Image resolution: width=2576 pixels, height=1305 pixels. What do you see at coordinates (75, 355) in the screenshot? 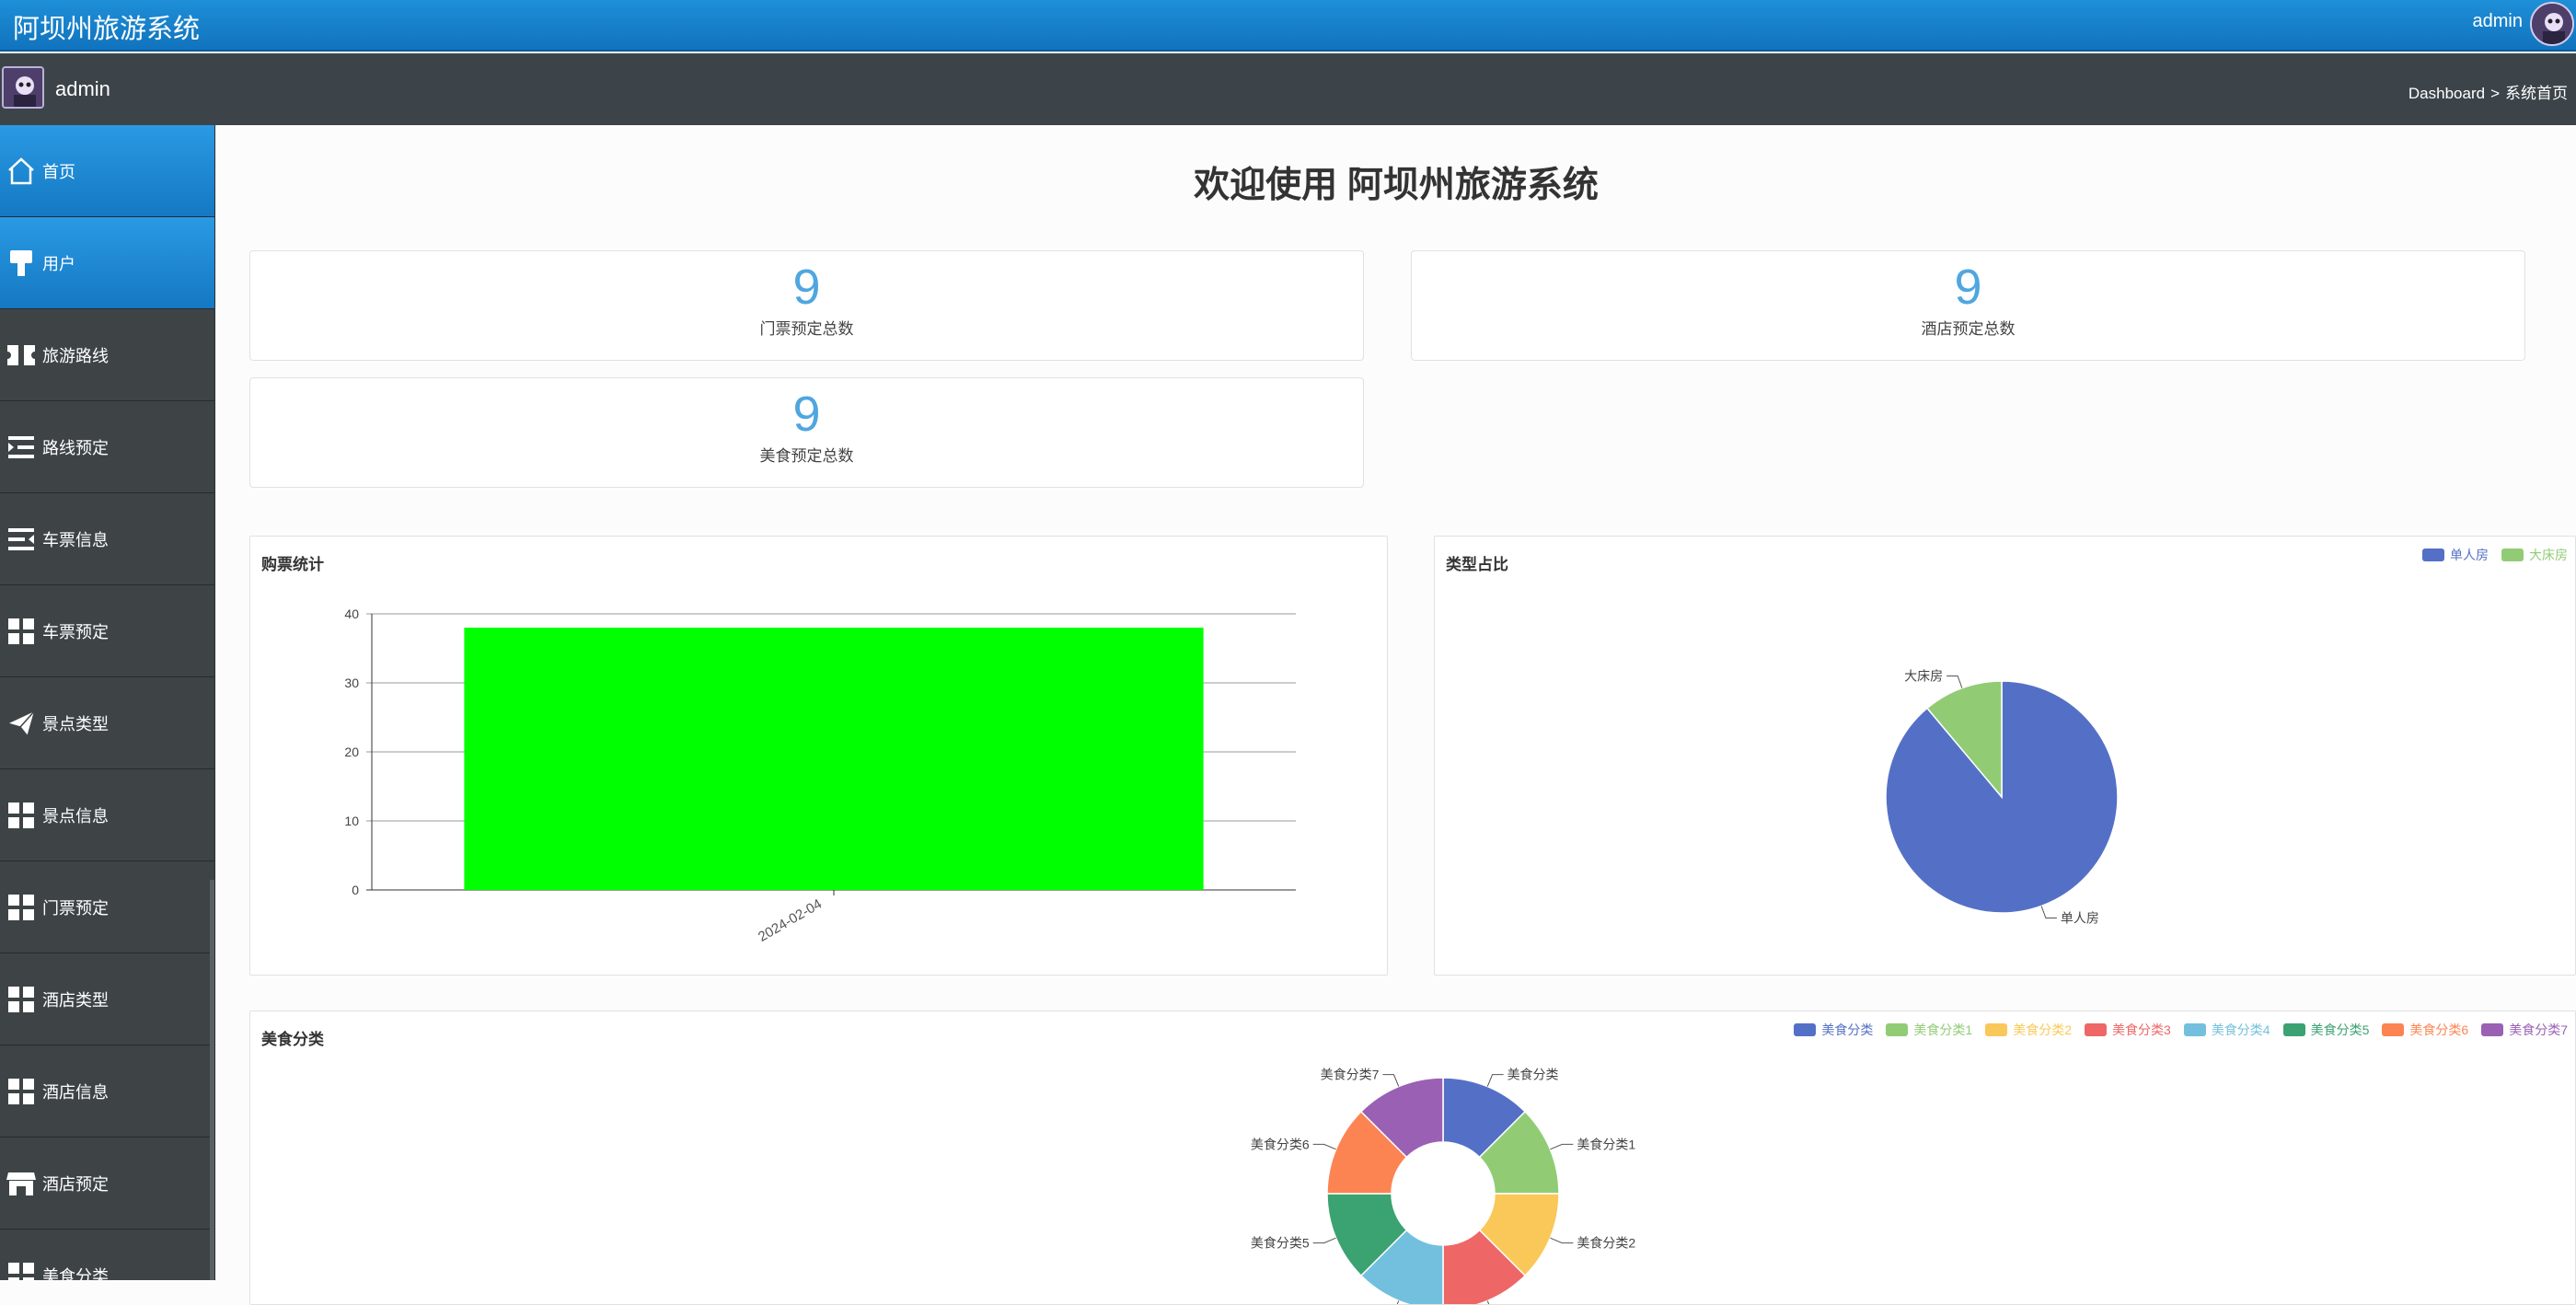
I see `sidebar-item-label: 旅游路线` at bounding box center [75, 355].